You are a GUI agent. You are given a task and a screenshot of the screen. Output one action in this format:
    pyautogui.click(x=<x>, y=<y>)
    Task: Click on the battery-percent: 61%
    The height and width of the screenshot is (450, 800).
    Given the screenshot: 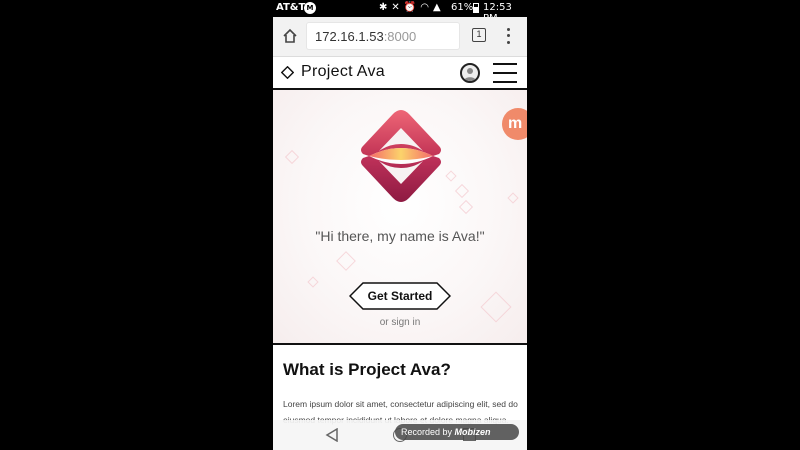 What is the action you would take?
    pyautogui.click(x=462, y=7)
    